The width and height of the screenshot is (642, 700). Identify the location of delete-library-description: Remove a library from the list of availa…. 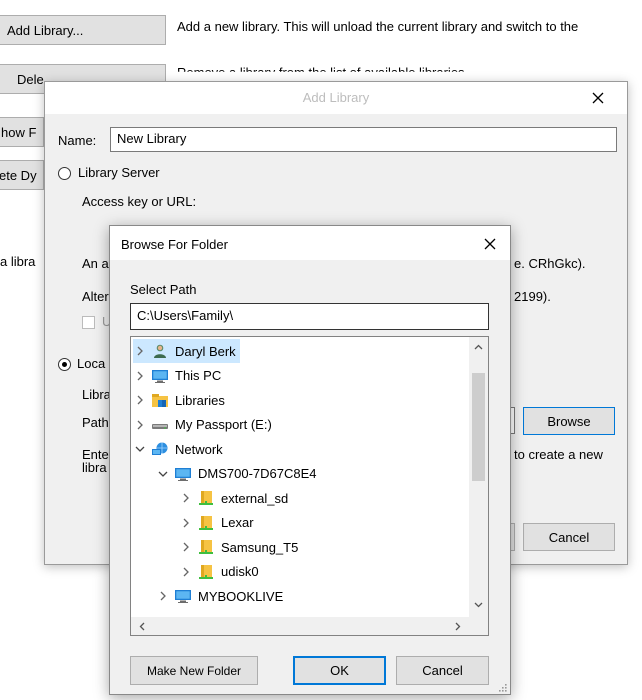
(323, 72).